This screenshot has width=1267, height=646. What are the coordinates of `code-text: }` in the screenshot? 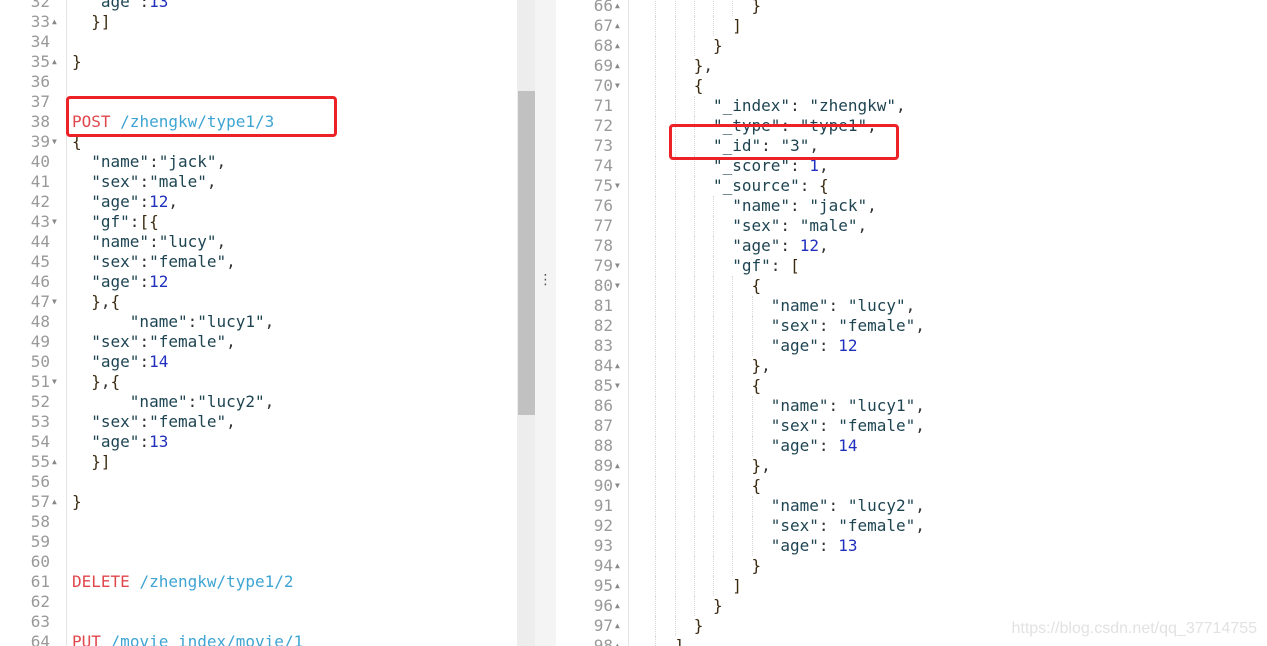 It's located at (698, 8).